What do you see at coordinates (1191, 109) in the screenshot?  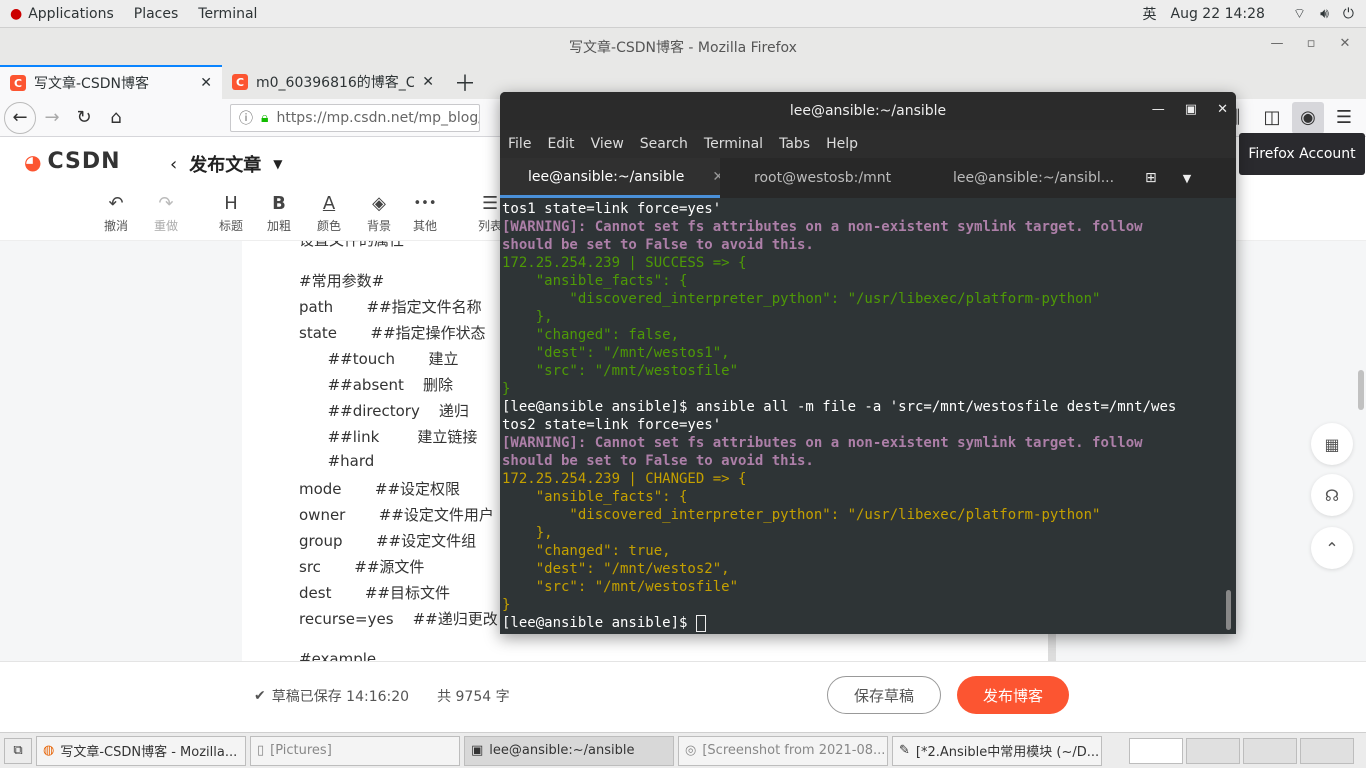 I see `maximize-icon: ▣` at bounding box center [1191, 109].